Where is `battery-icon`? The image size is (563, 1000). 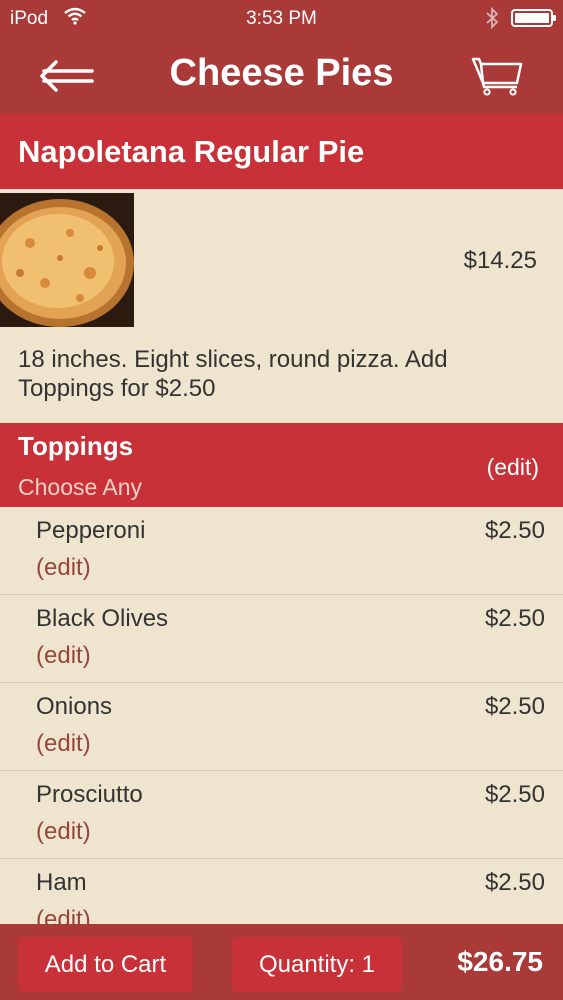 battery-icon is located at coordinates (533, 18).